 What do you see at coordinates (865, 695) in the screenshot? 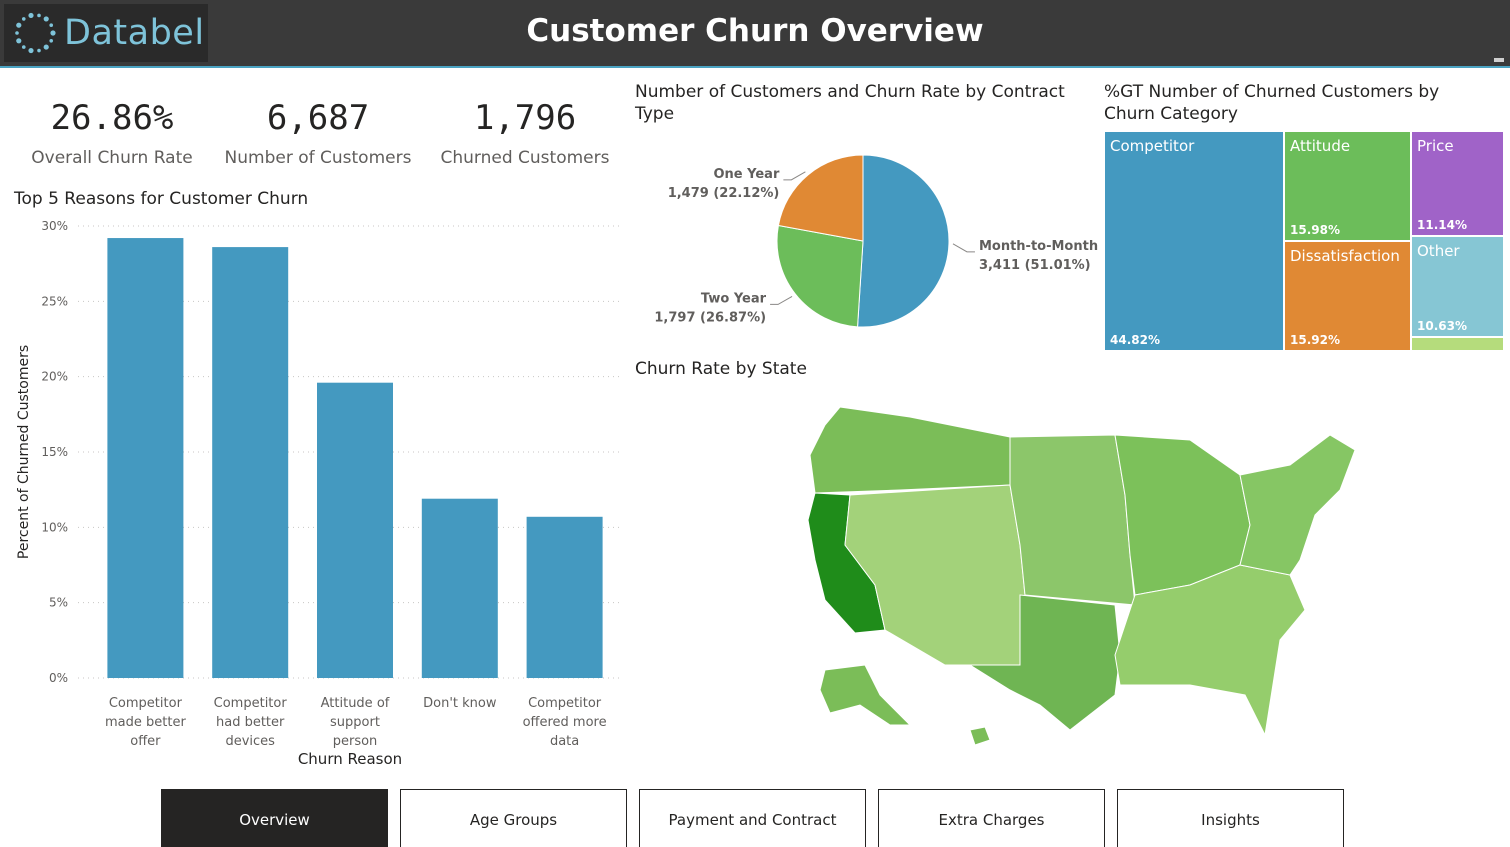
I see `map-region-alaska` at bounding box center [865, 695].